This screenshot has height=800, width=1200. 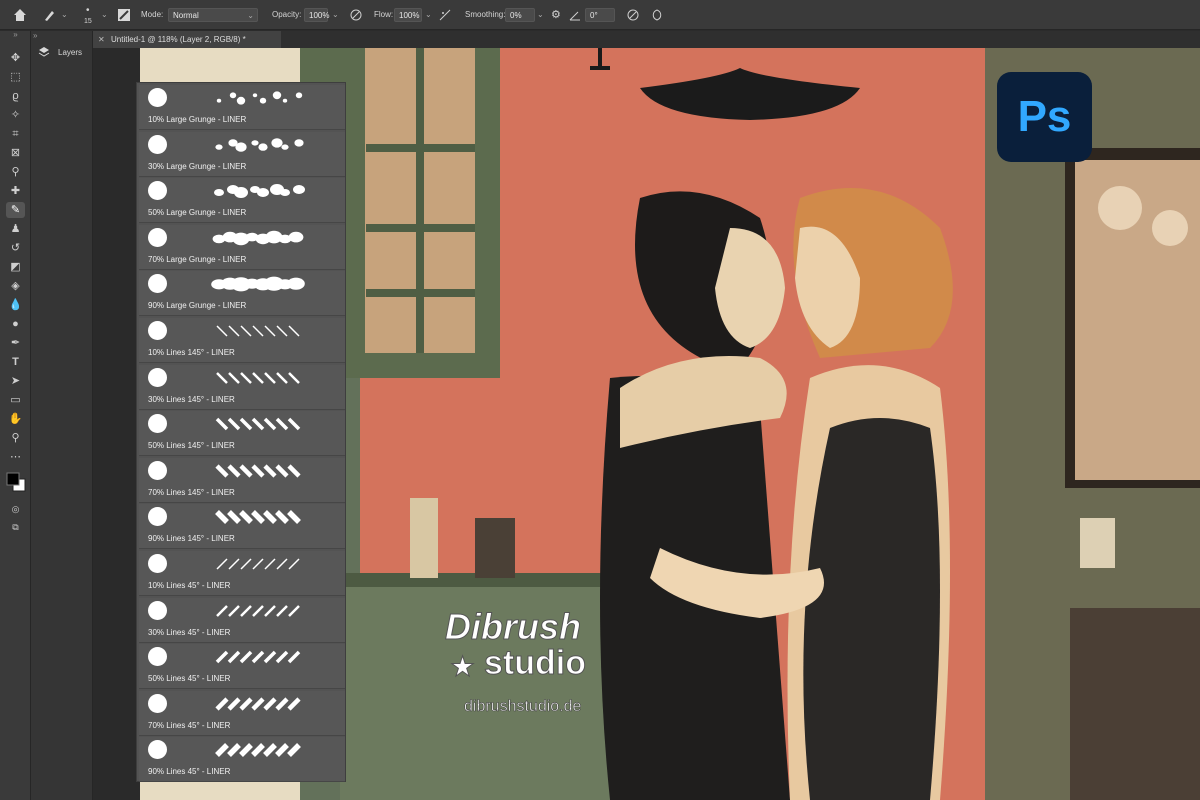 I want to click on marquee-icon: ⬚, so click(x=15, y=77).